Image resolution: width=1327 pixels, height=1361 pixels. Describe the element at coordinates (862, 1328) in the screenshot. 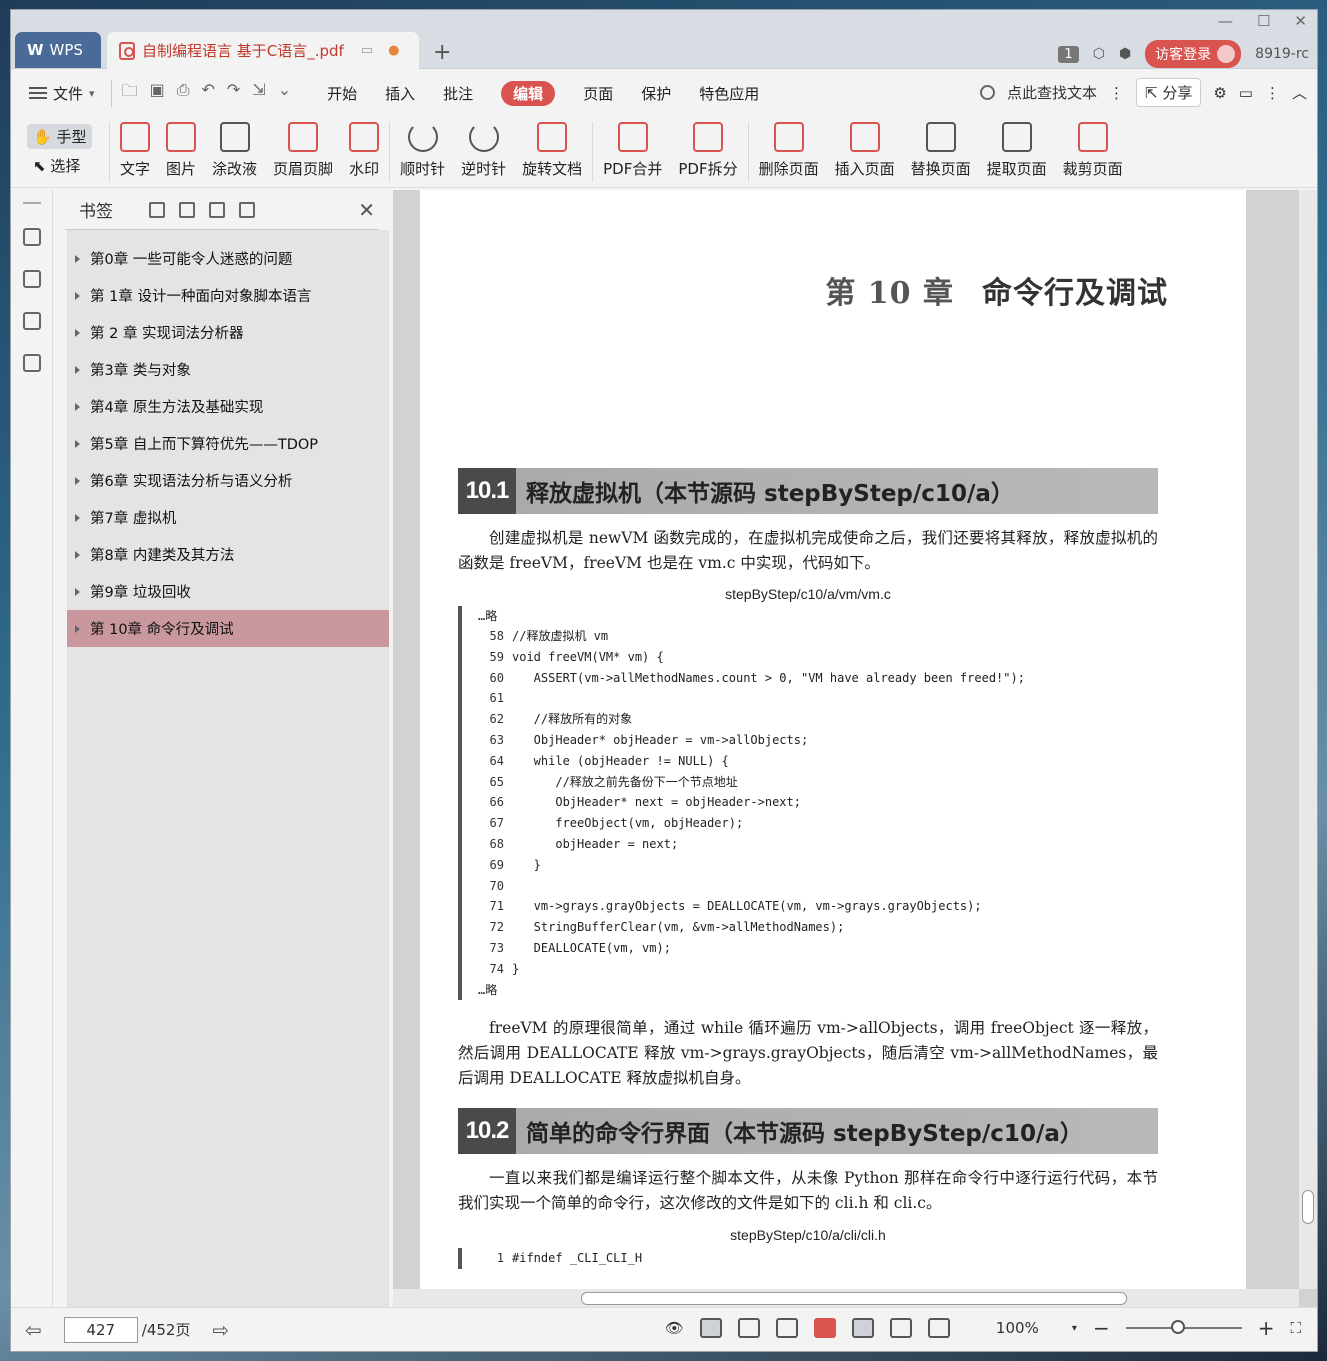

I see `actual-size-icon` at that location.